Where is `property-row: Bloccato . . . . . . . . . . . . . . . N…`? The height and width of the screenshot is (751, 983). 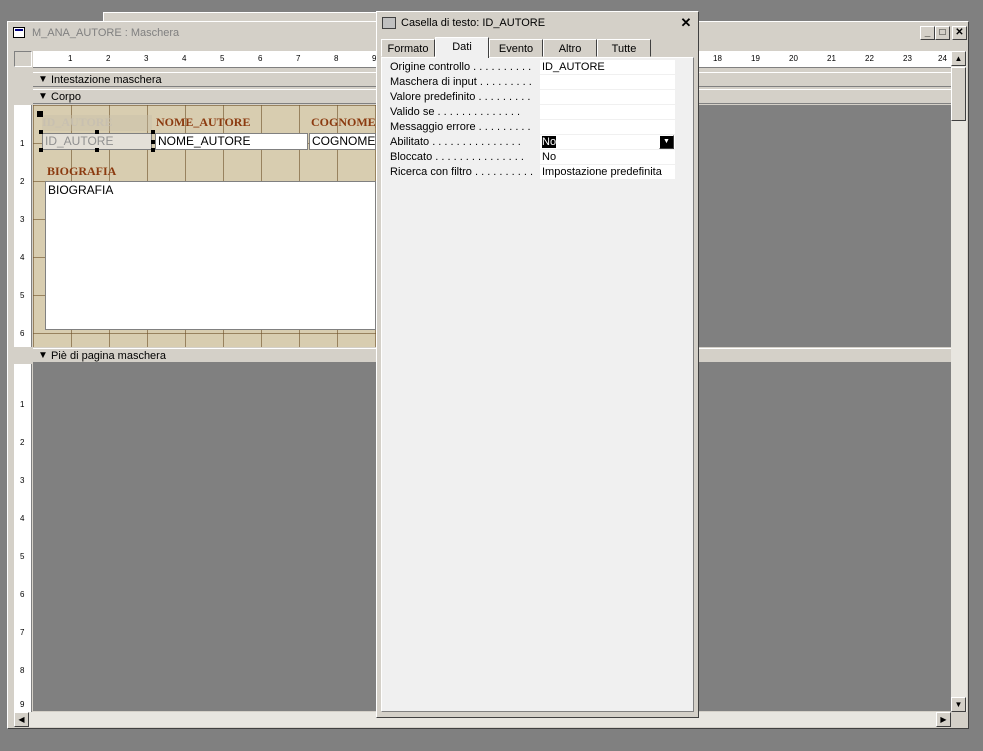 property-row: Bloccato . . . . . . . . . . . . . . . N… is located at coordinates (531, 157).